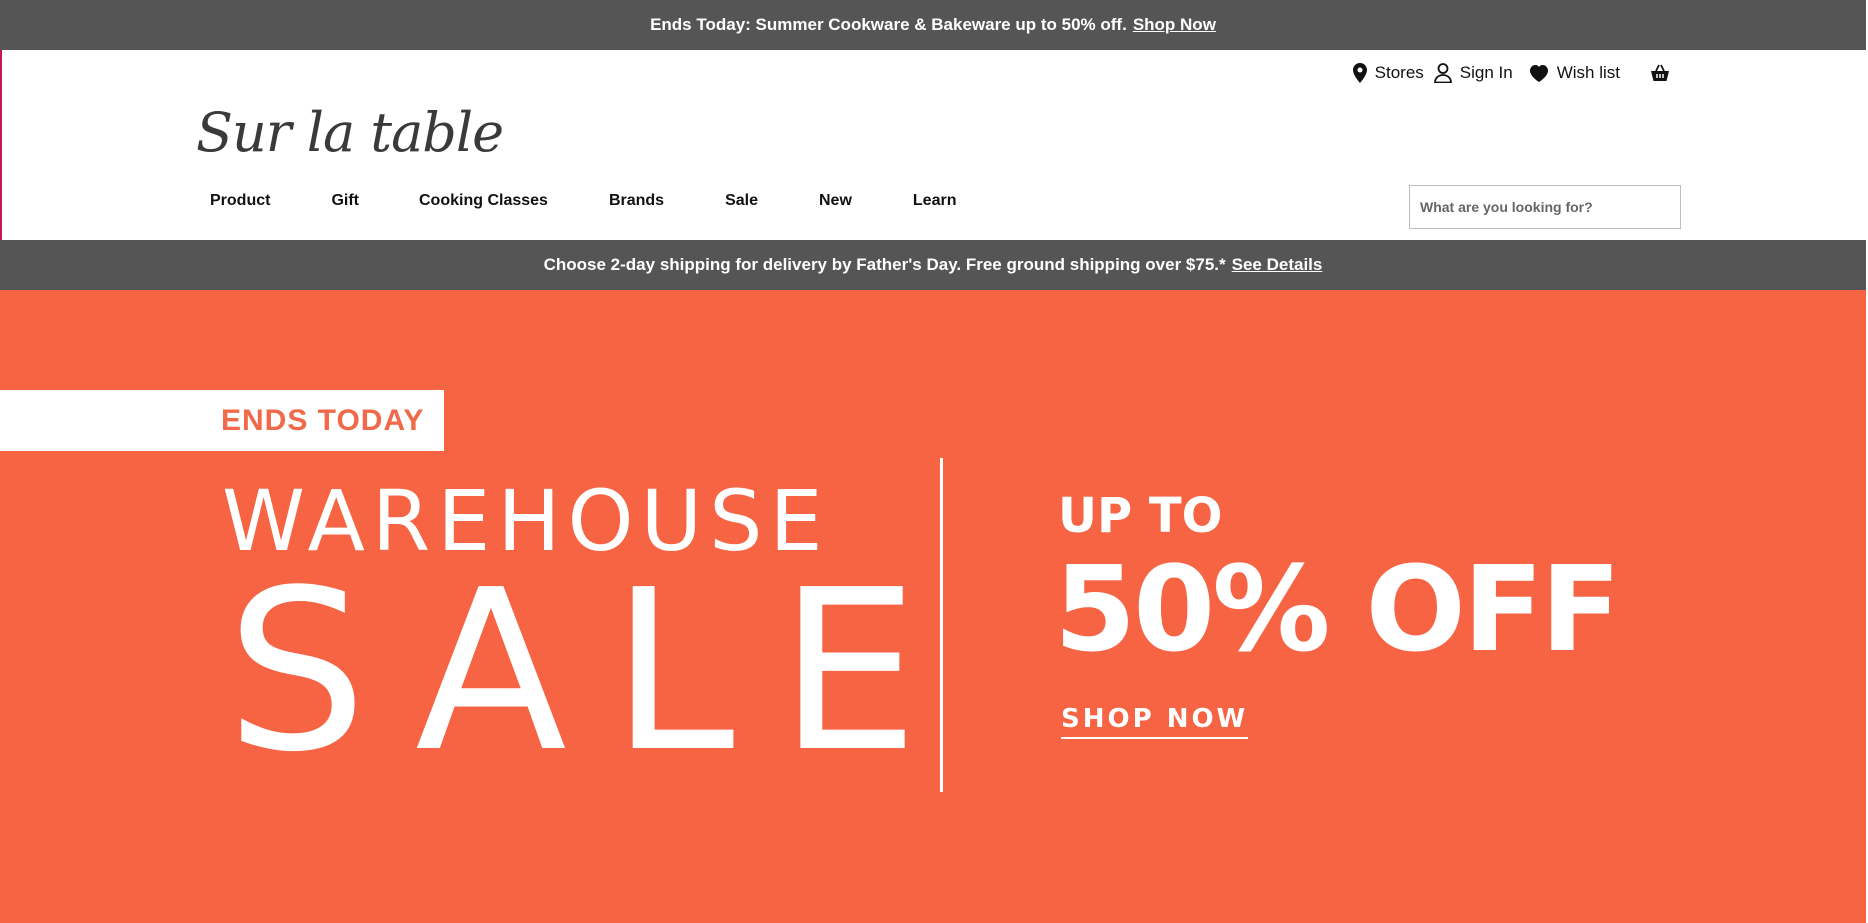 Image resolution: width=1868 pixels, height=923 pixels. I want to click on site-logo: Sur la table, so click(350, 133).